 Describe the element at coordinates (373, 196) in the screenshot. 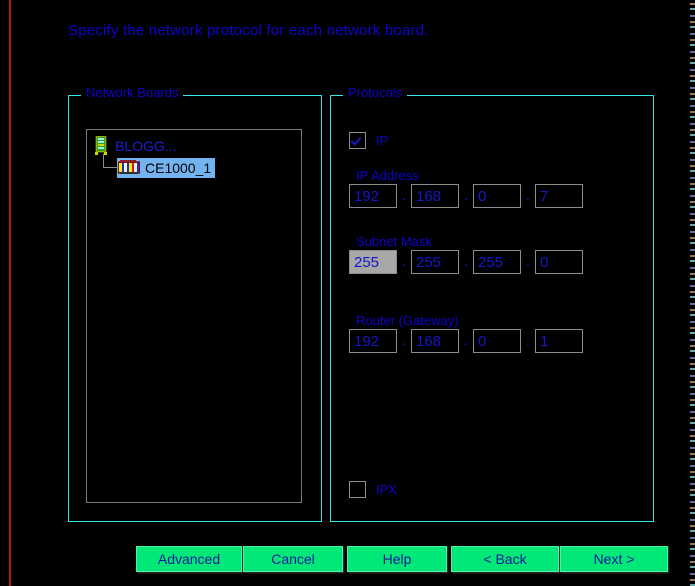

I see `ip-address-octet-1: 192` at that location.